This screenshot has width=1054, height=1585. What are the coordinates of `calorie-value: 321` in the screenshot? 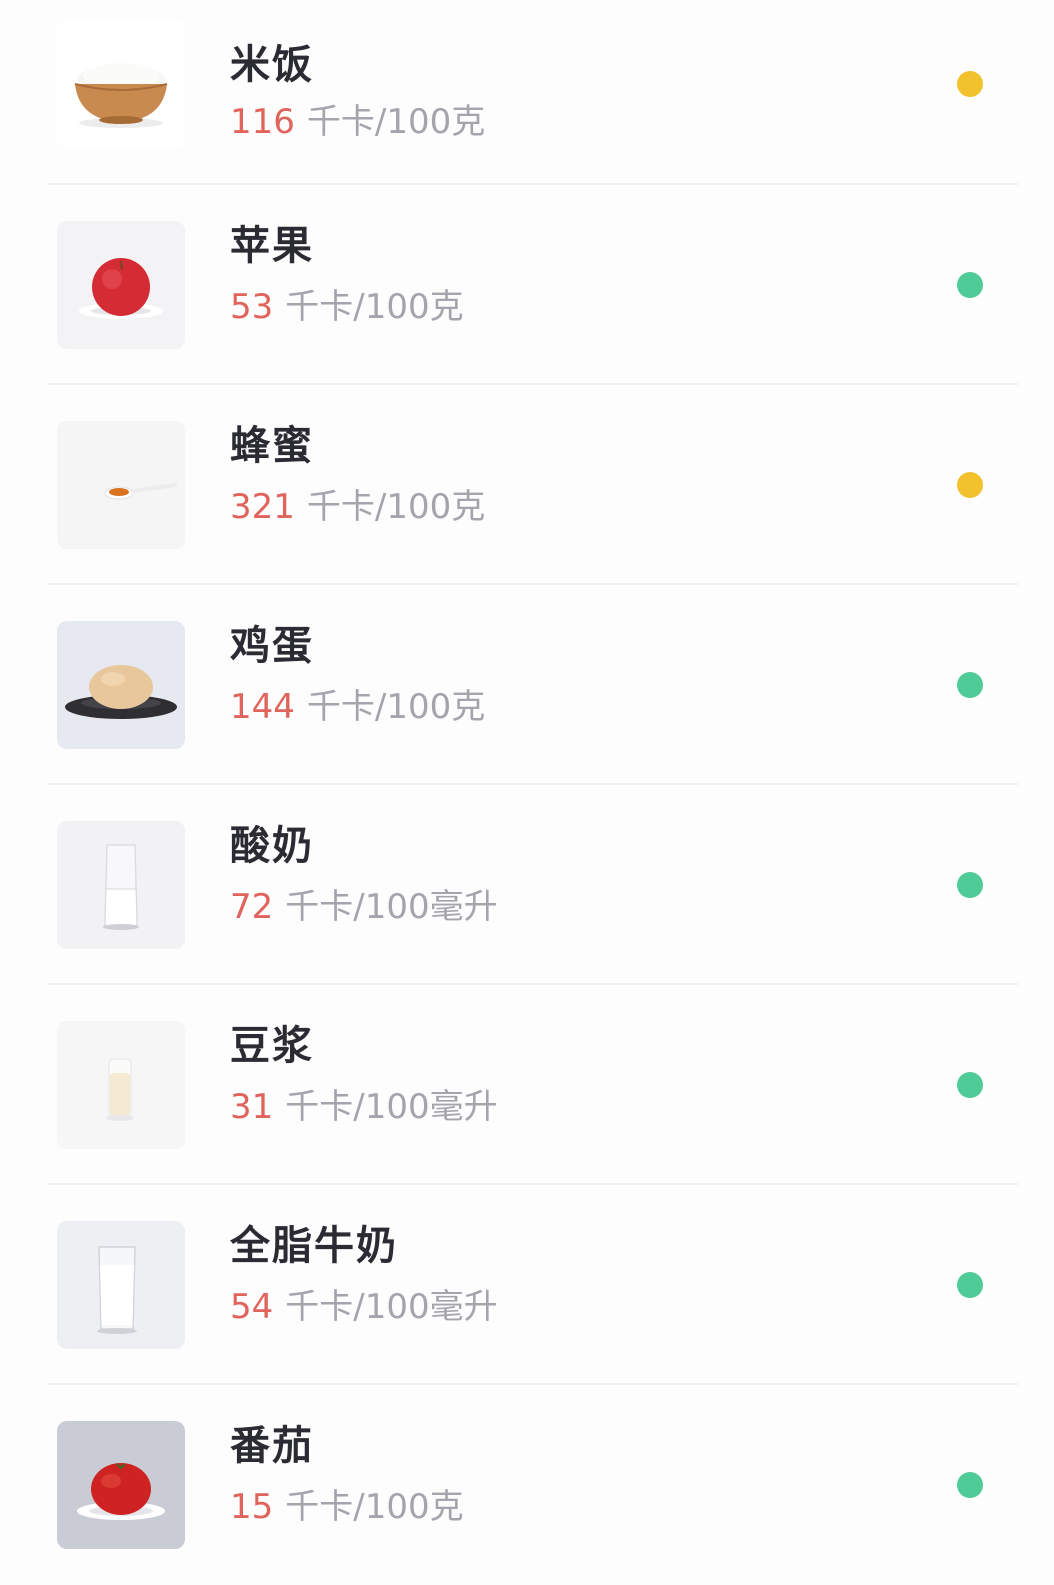 It's located at (262, 507).